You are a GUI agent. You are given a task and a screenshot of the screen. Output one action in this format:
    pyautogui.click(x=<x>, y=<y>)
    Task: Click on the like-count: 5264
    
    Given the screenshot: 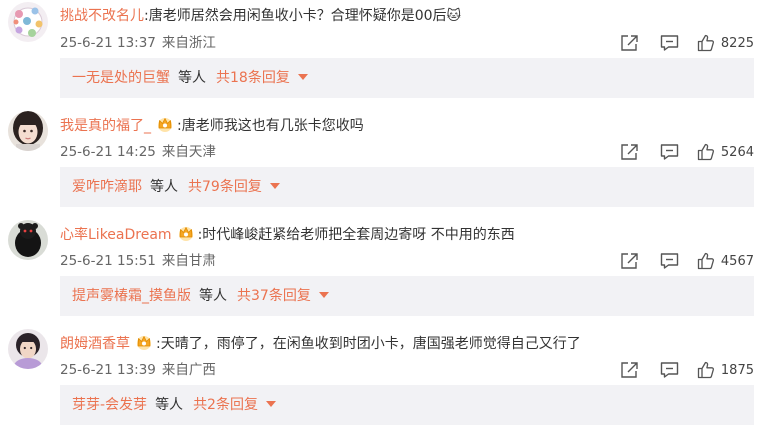 What is the action you would take?
    pyautogui.click(x=737, y=152)
    